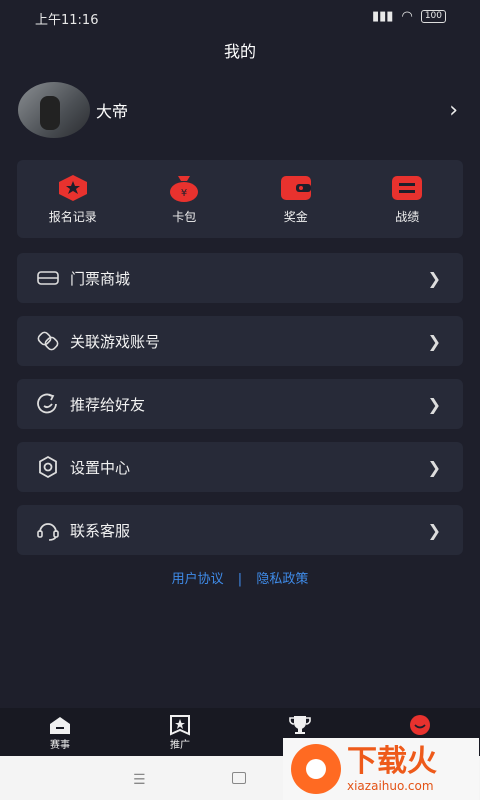 This screenshot has height=800, width=480. I want to click on quick-action-label: 奖金, so click(295, 217).